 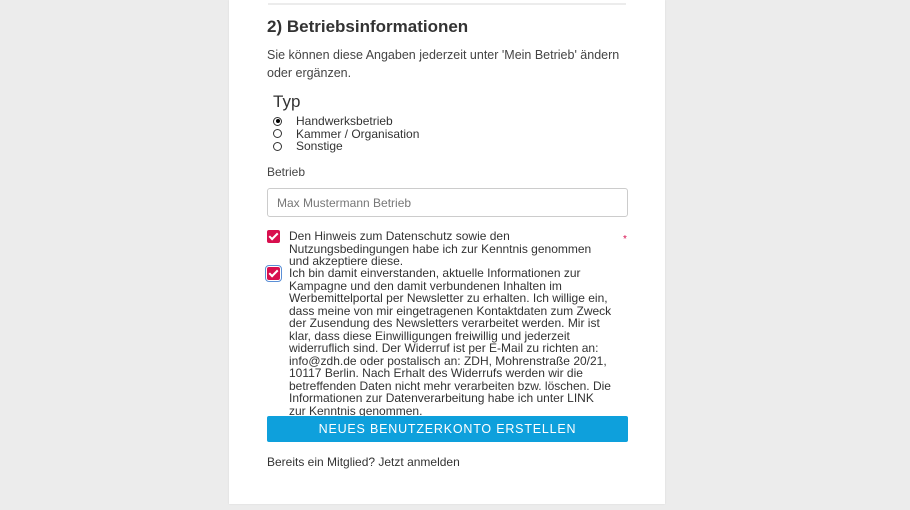 What do you see at coordinates (273, 273) in the screenshot?
I see `newsletter-checkbox` at bounding box center [273, 273].